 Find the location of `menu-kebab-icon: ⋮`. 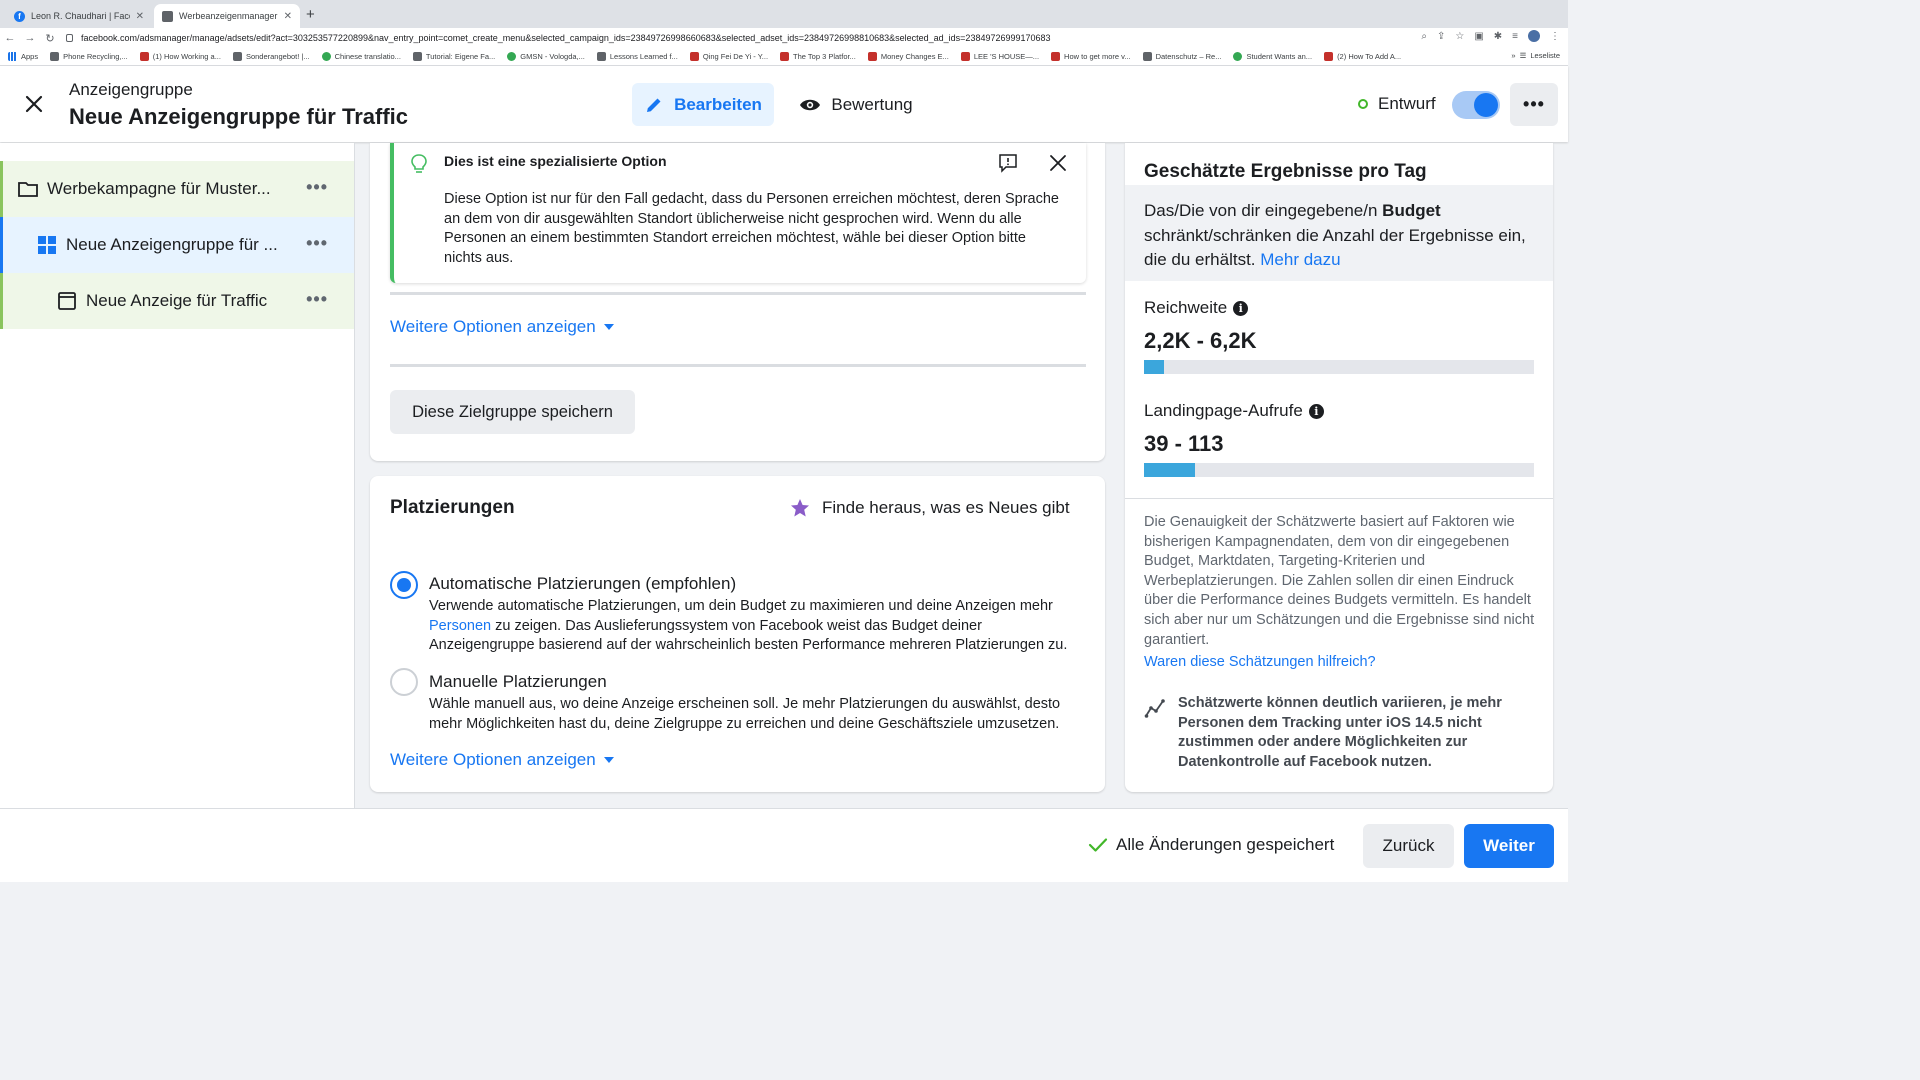

menu-kebab-icon: ⋮ is located at coordinates (1555, 36).